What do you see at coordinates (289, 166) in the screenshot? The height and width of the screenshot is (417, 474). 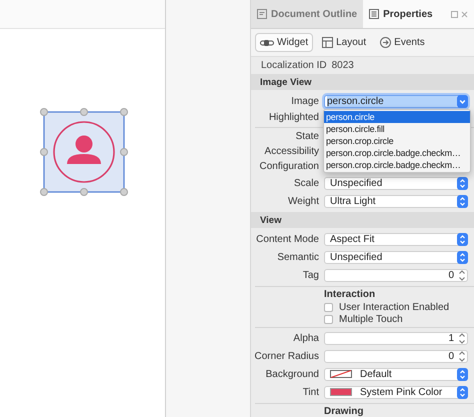 I see `field-label: Configuration` at bounding box center [289, 166].